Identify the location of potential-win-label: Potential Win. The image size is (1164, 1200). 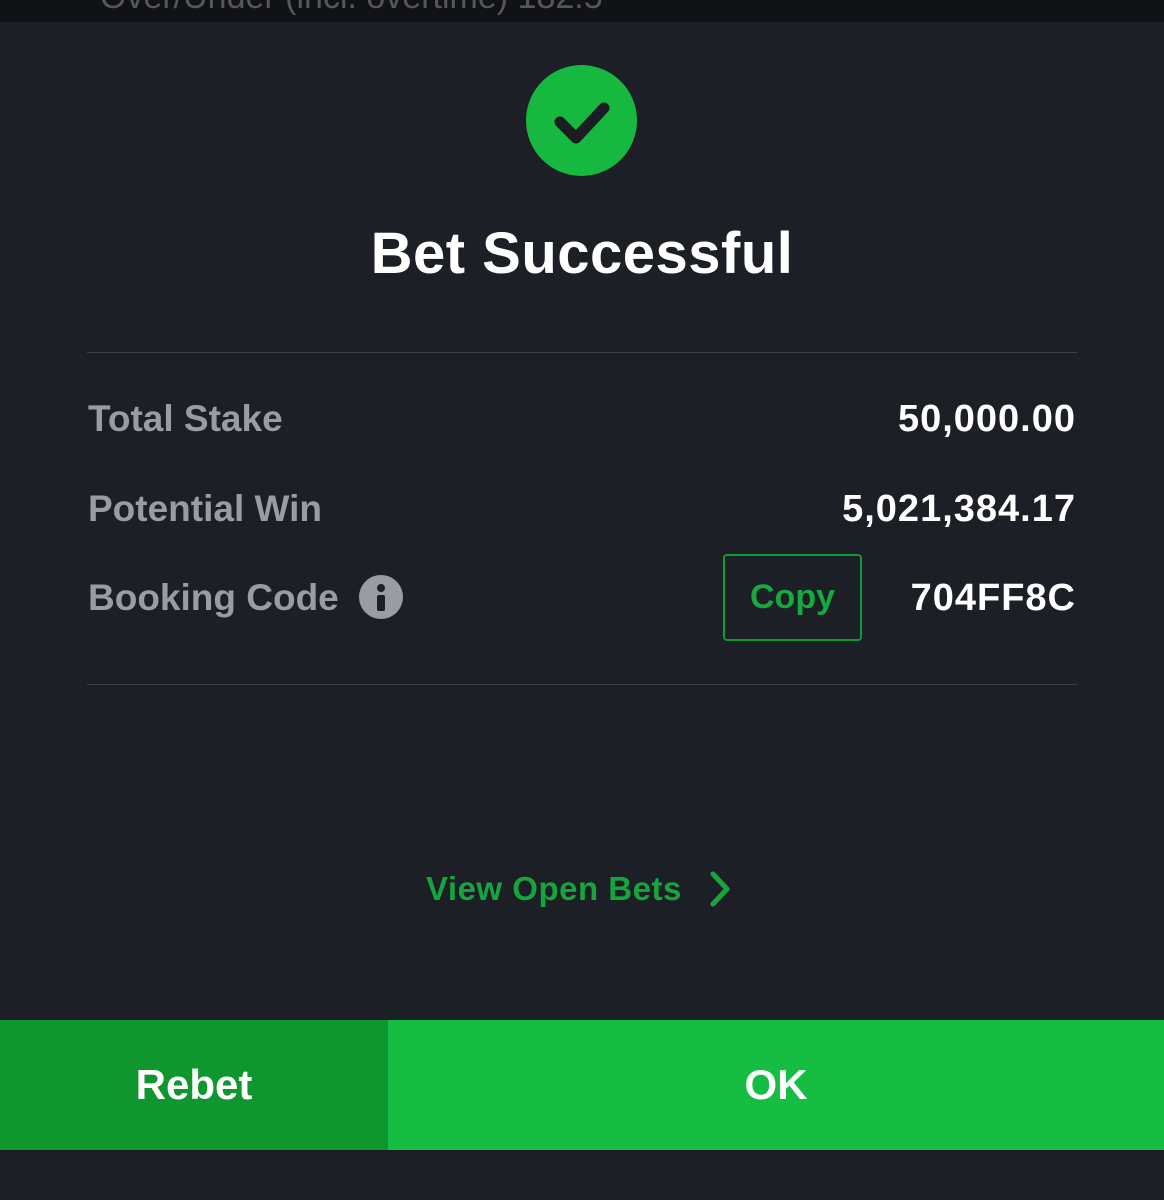
(205, 508).